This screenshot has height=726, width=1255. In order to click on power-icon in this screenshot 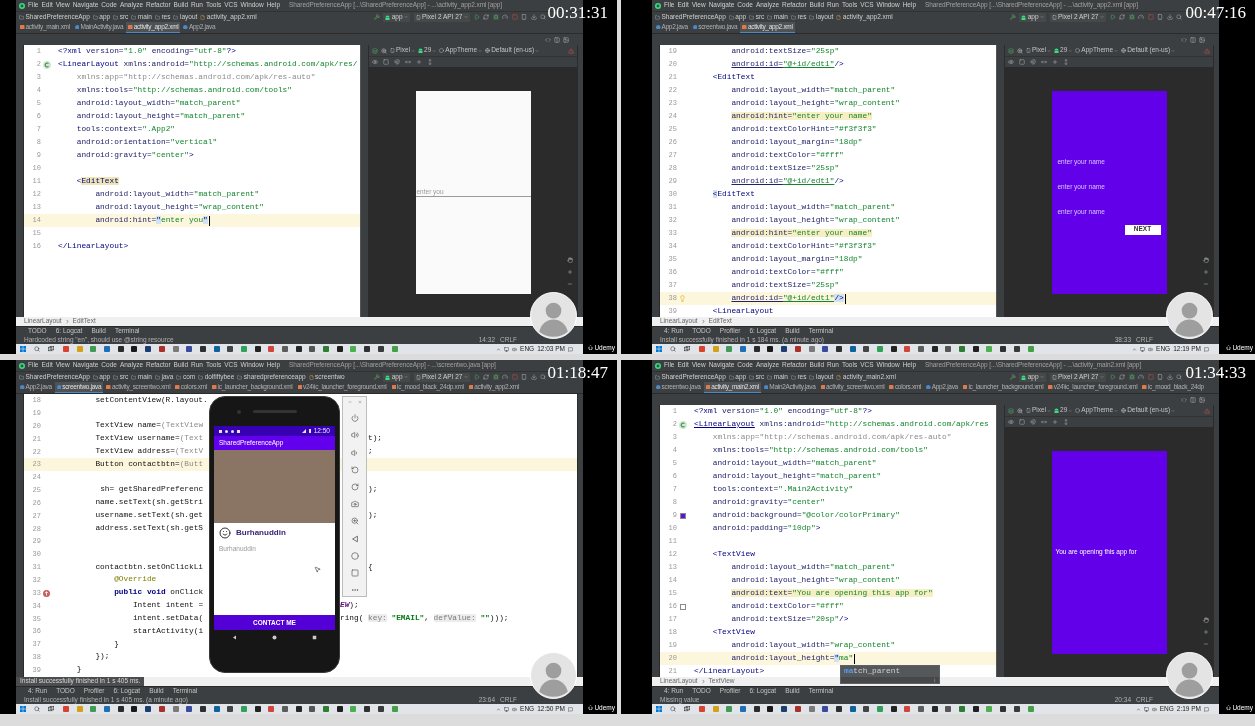, I will do `click(354, 418)`.